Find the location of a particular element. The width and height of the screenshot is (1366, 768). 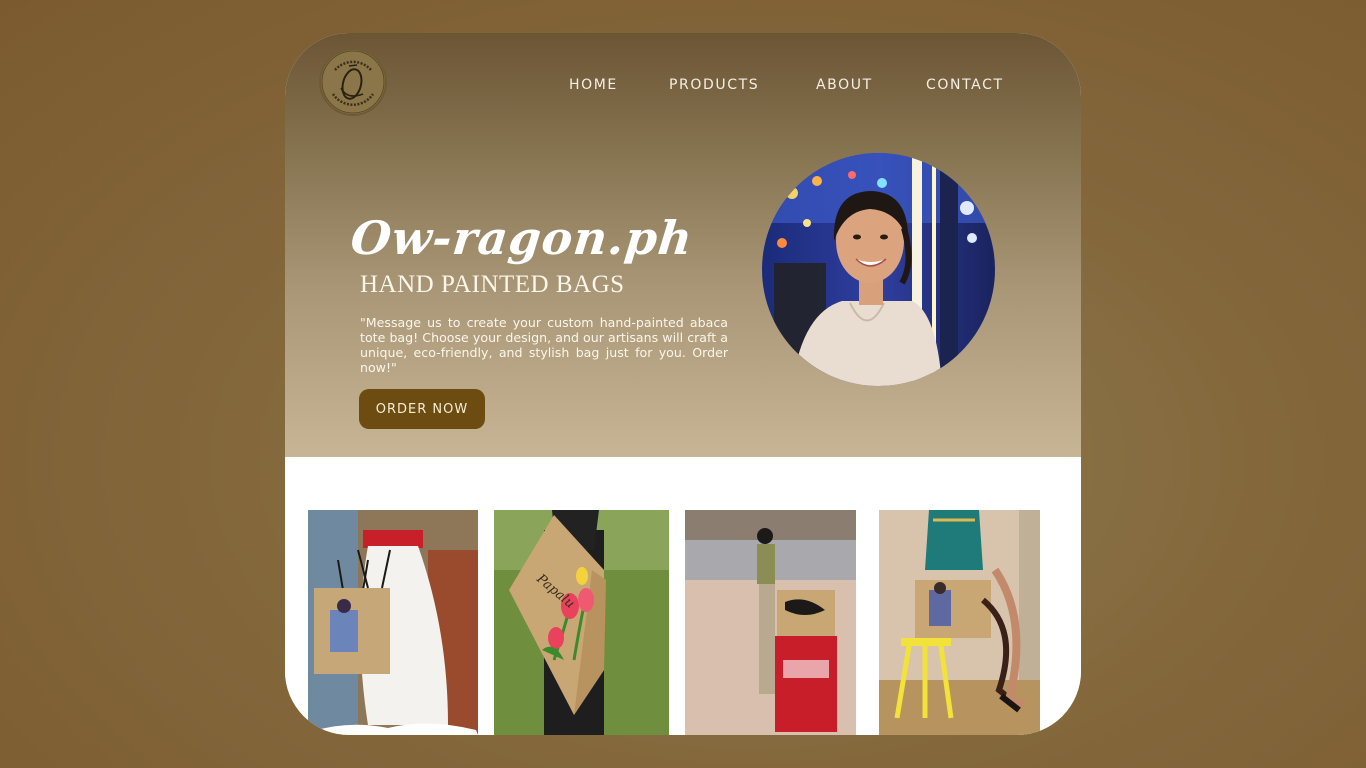

nav-contact: CONTACT is located at coordinates (965, 85).